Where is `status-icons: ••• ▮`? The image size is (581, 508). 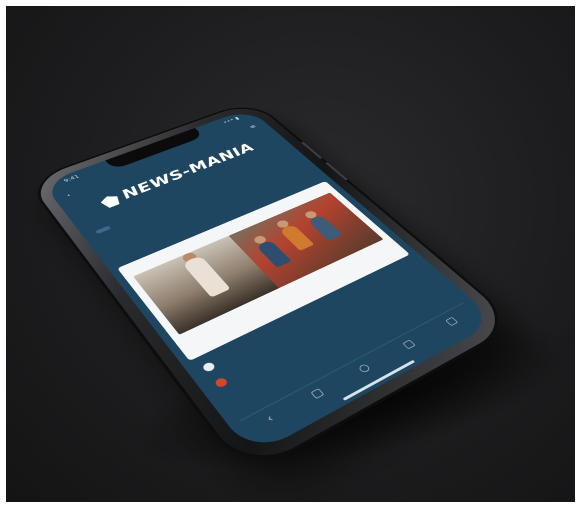
status-icons: ••• ▮ is located at coordinates (231, 120).